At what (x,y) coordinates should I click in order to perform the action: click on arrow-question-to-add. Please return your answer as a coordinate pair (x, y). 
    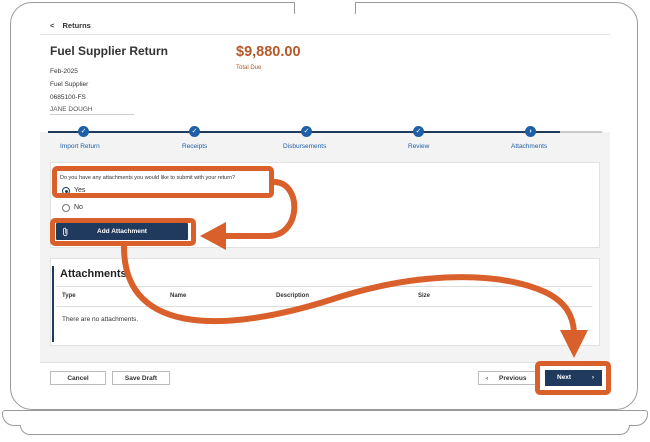
    Looking at the image, I should click on (258, 209).